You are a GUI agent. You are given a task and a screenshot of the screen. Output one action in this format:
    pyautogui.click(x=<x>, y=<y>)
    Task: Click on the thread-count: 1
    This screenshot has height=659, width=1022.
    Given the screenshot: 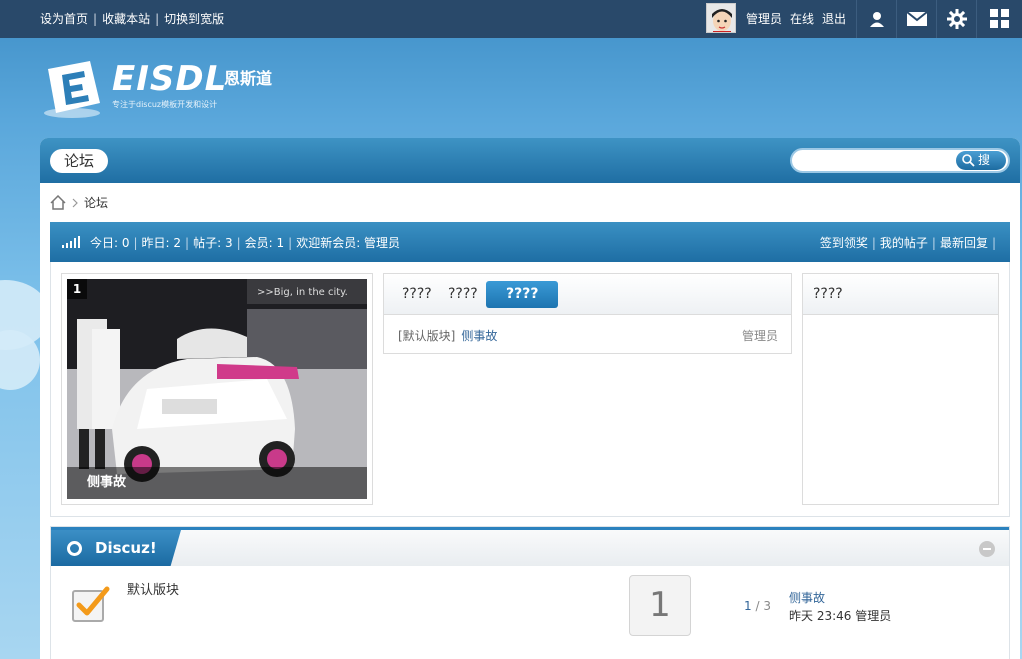 What is the action you would take?
    pyautogui.click(x=748, y=606)
    